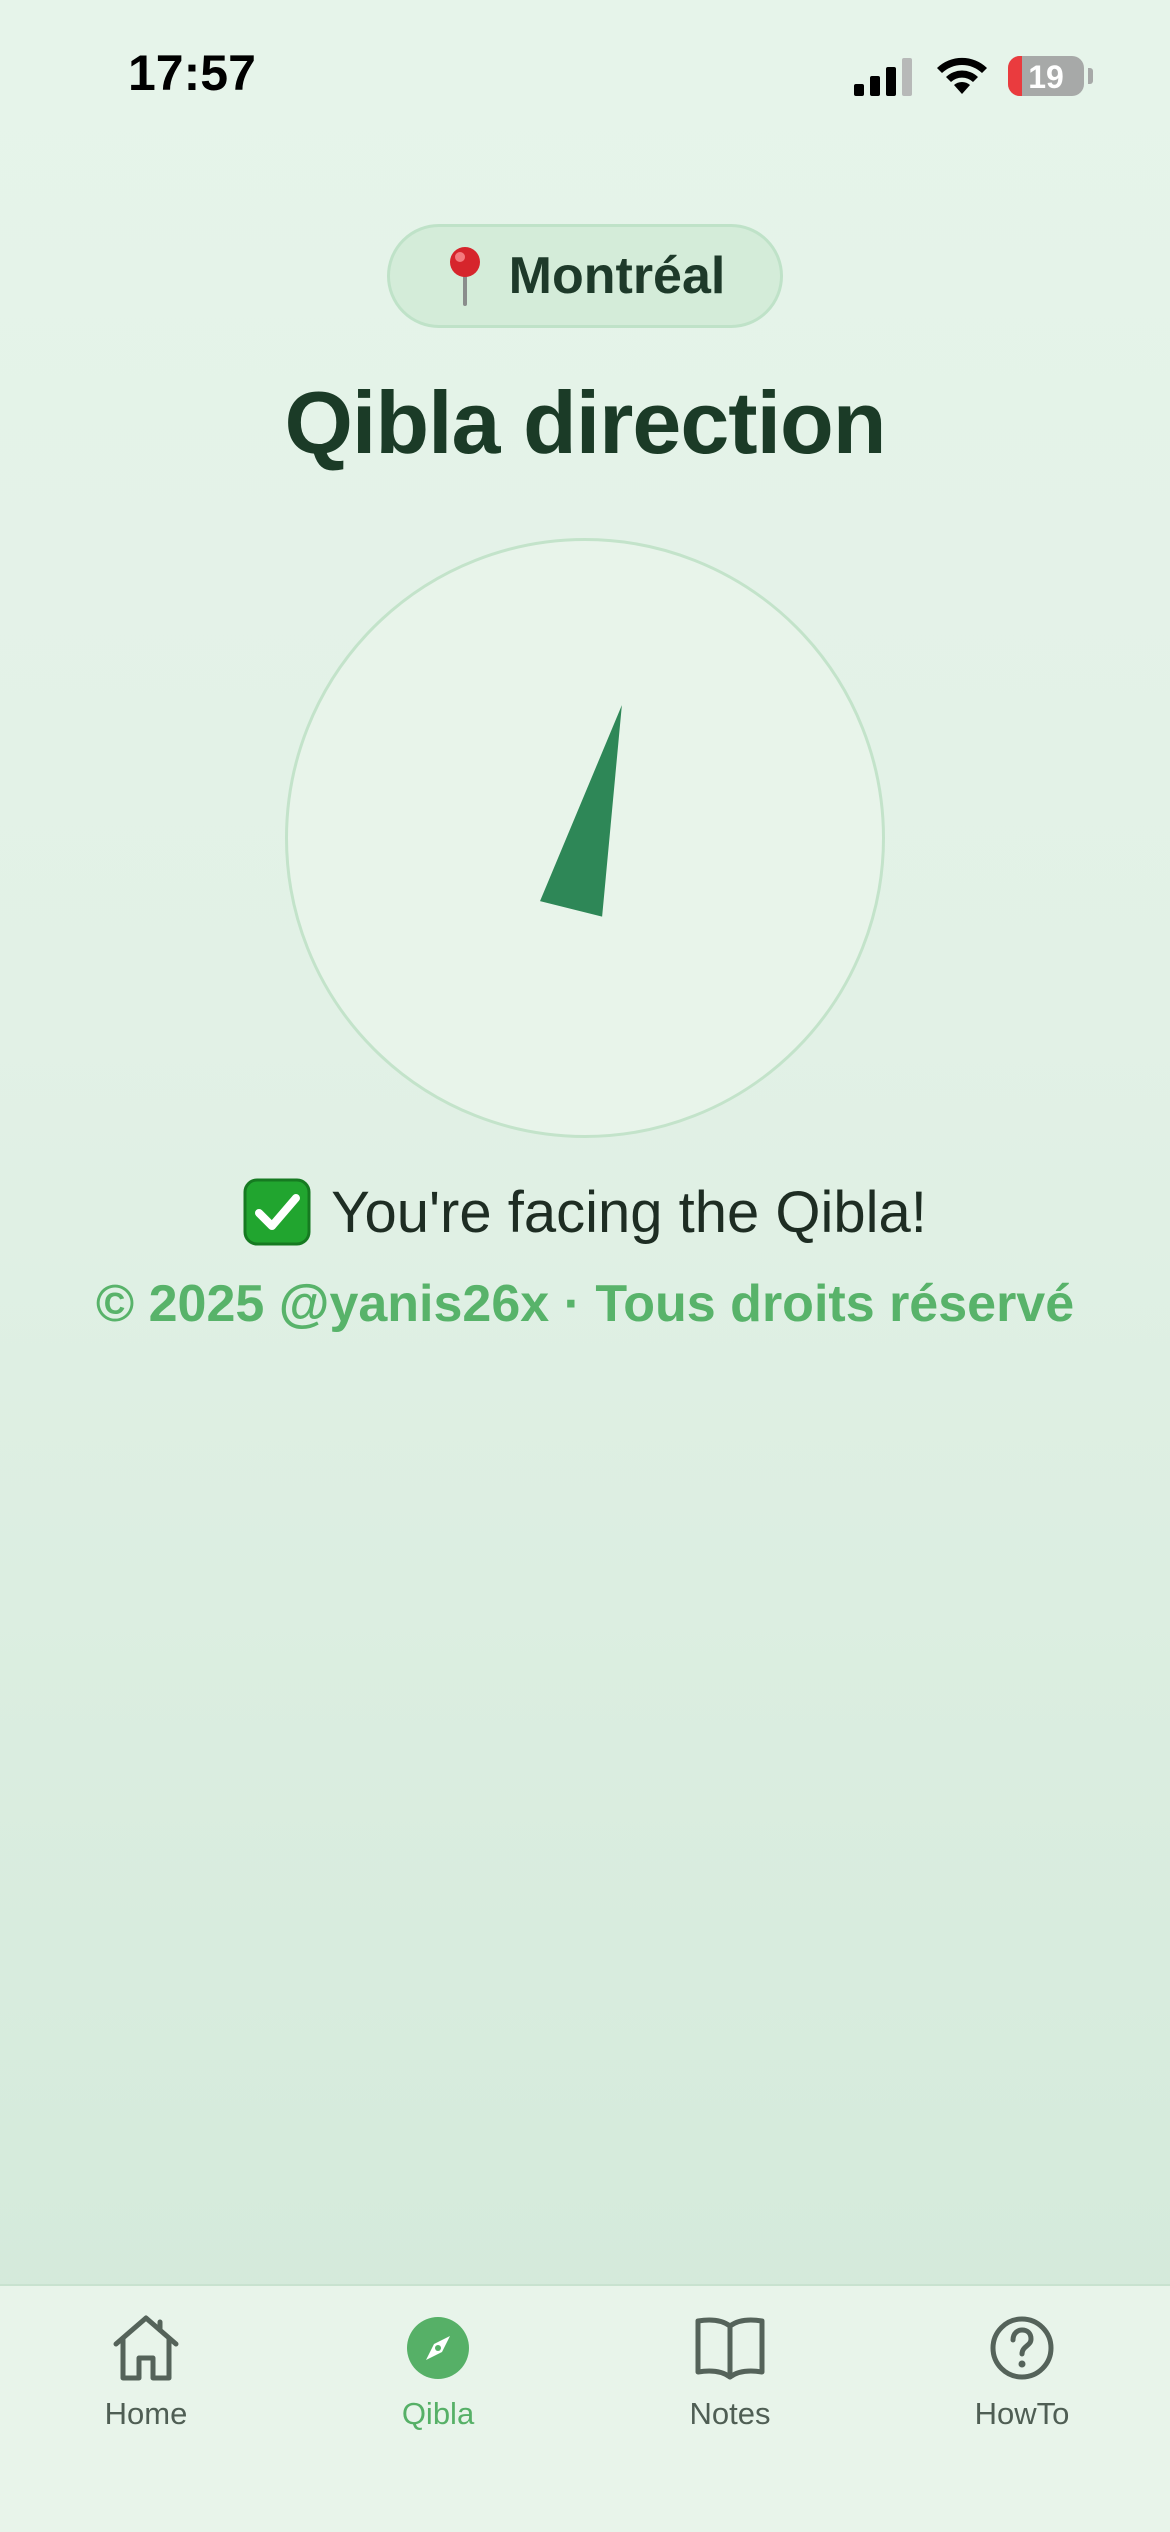 The image size is (1170, 2532). I want to click on battery-icon: 19, so click(1046, 76).